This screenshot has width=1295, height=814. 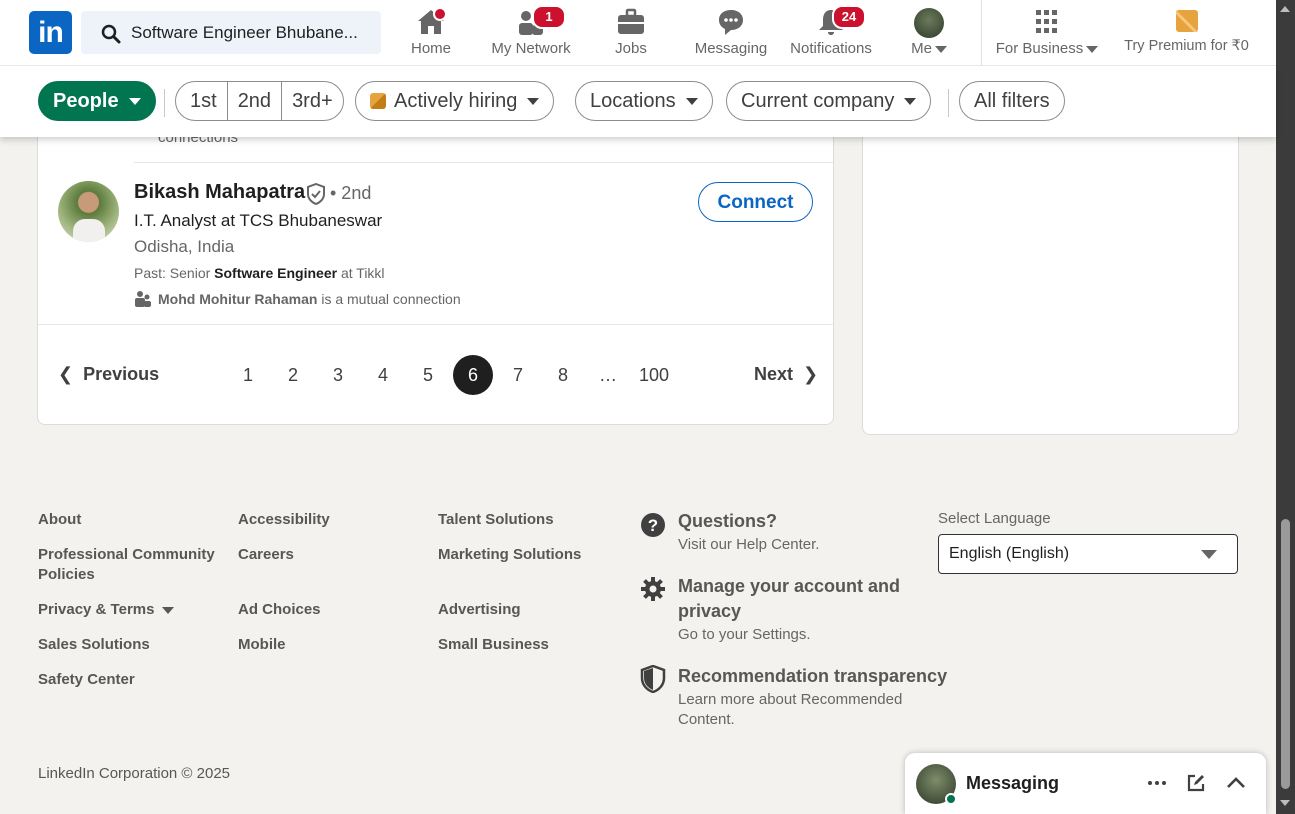 I want to click on compose-icon, so click(x=1196, y=783).